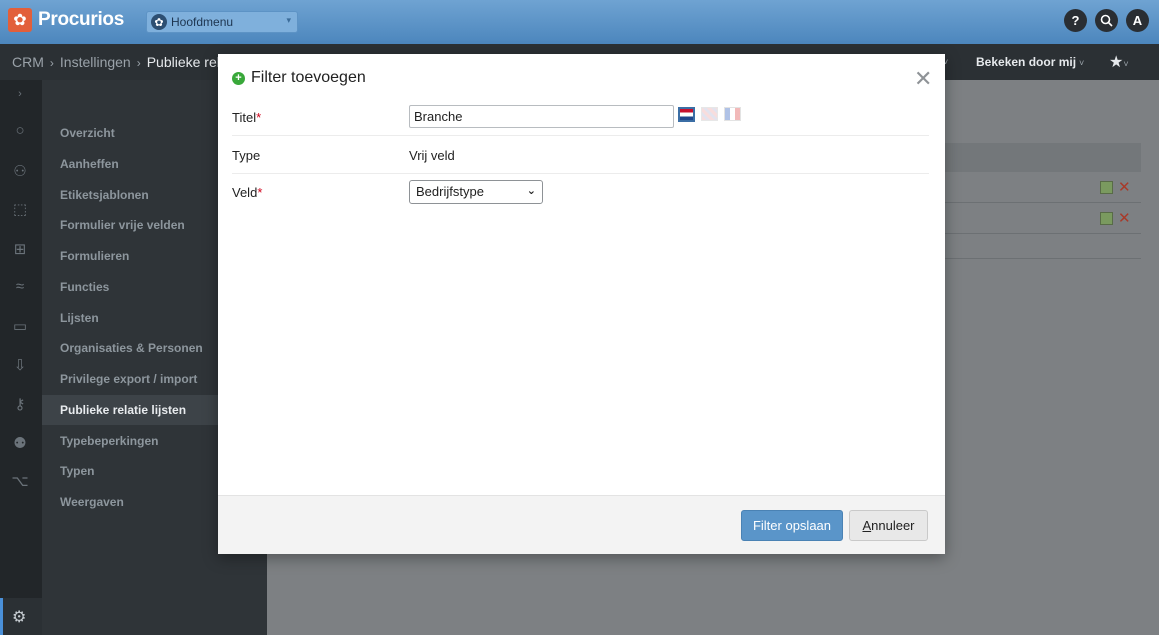 The height and width of the screenshot is (635, 1159). What do you see at coordinates (308, 77) in the screenshot?
I see `dialog-title-text: Filter toevoegen` at bounding box center [308, 77].